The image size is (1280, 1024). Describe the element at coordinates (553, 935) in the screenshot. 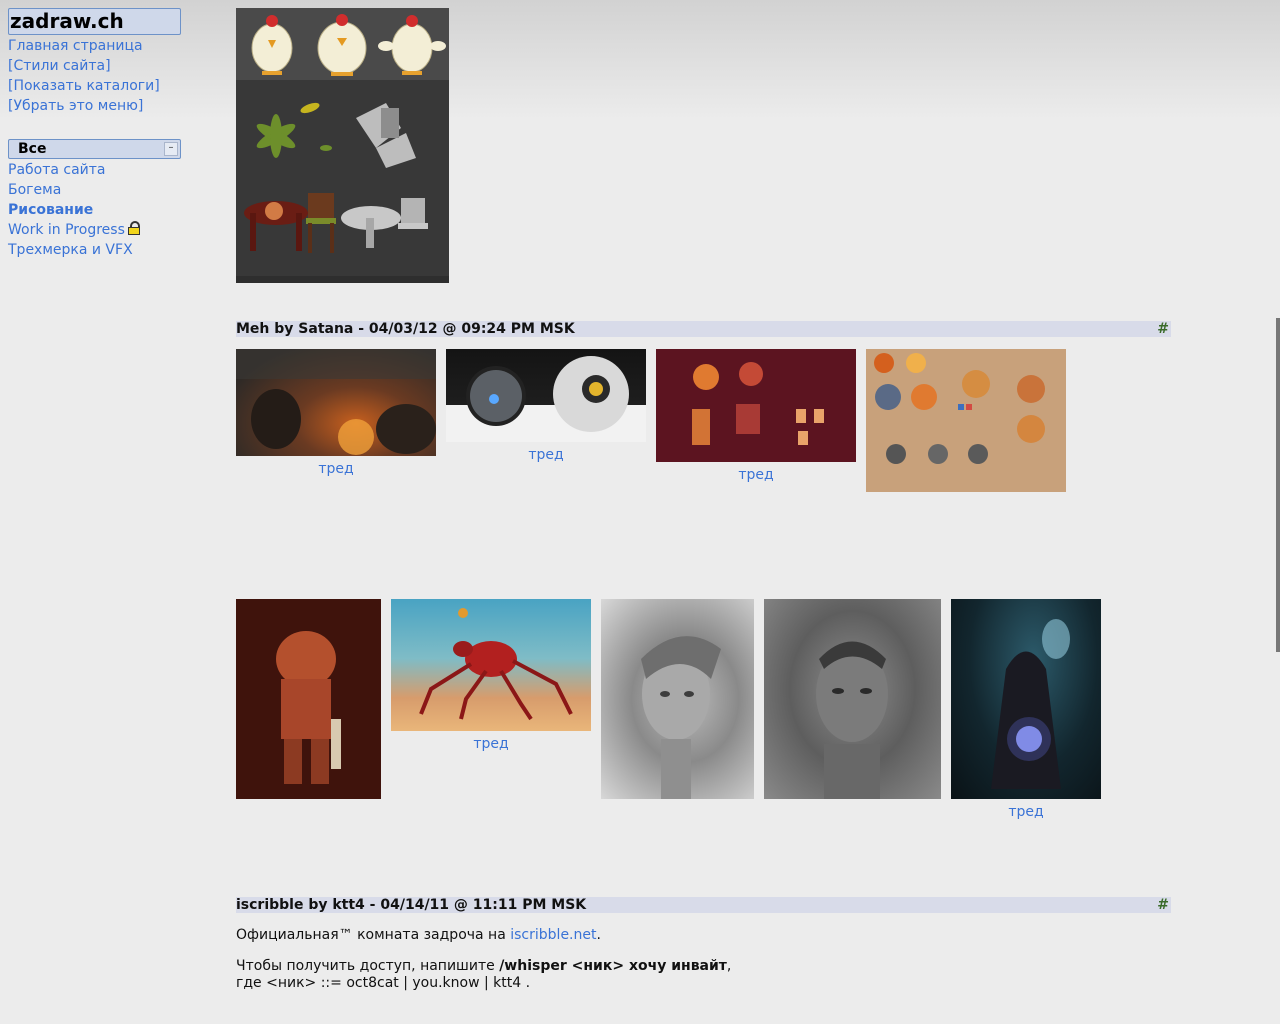

I see `iscribble-link: iscribble.net` at that location.